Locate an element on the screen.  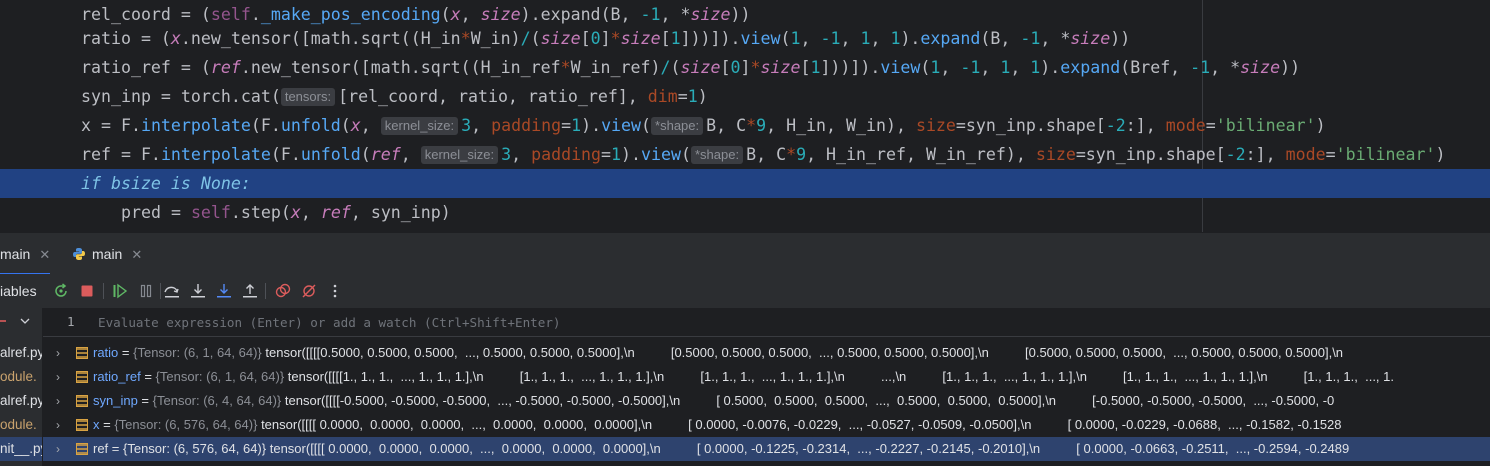
code-token: , H_in_ref, W_in_ref), is located at coordinates (921, 154).